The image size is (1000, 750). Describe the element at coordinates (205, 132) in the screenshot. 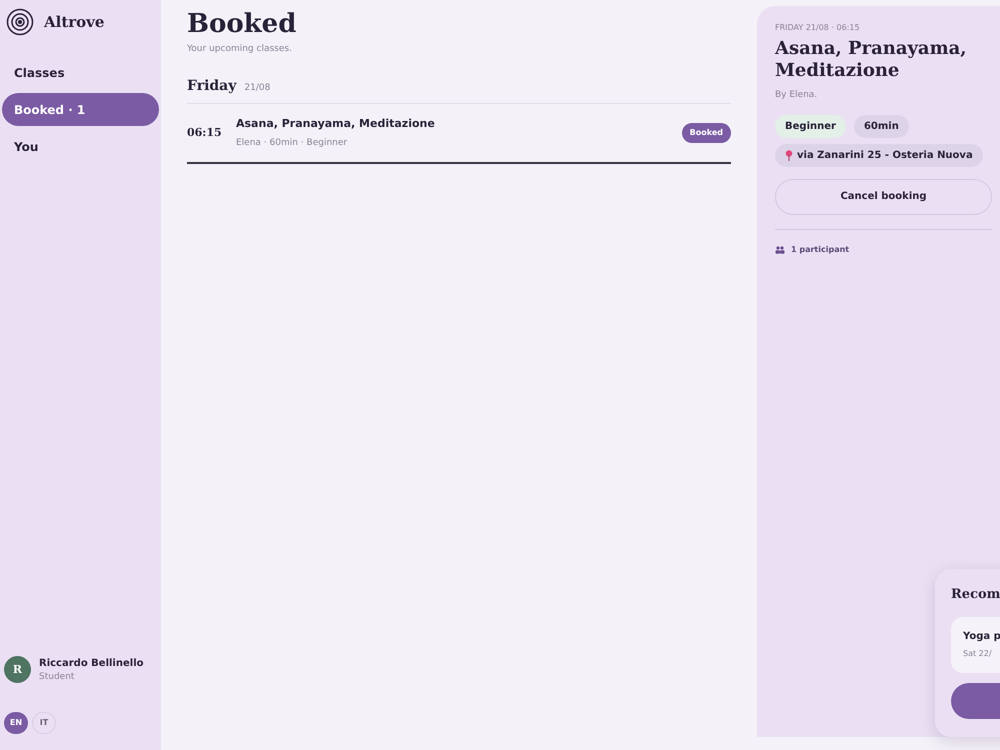

I see `class-time: 06:15` at that location.